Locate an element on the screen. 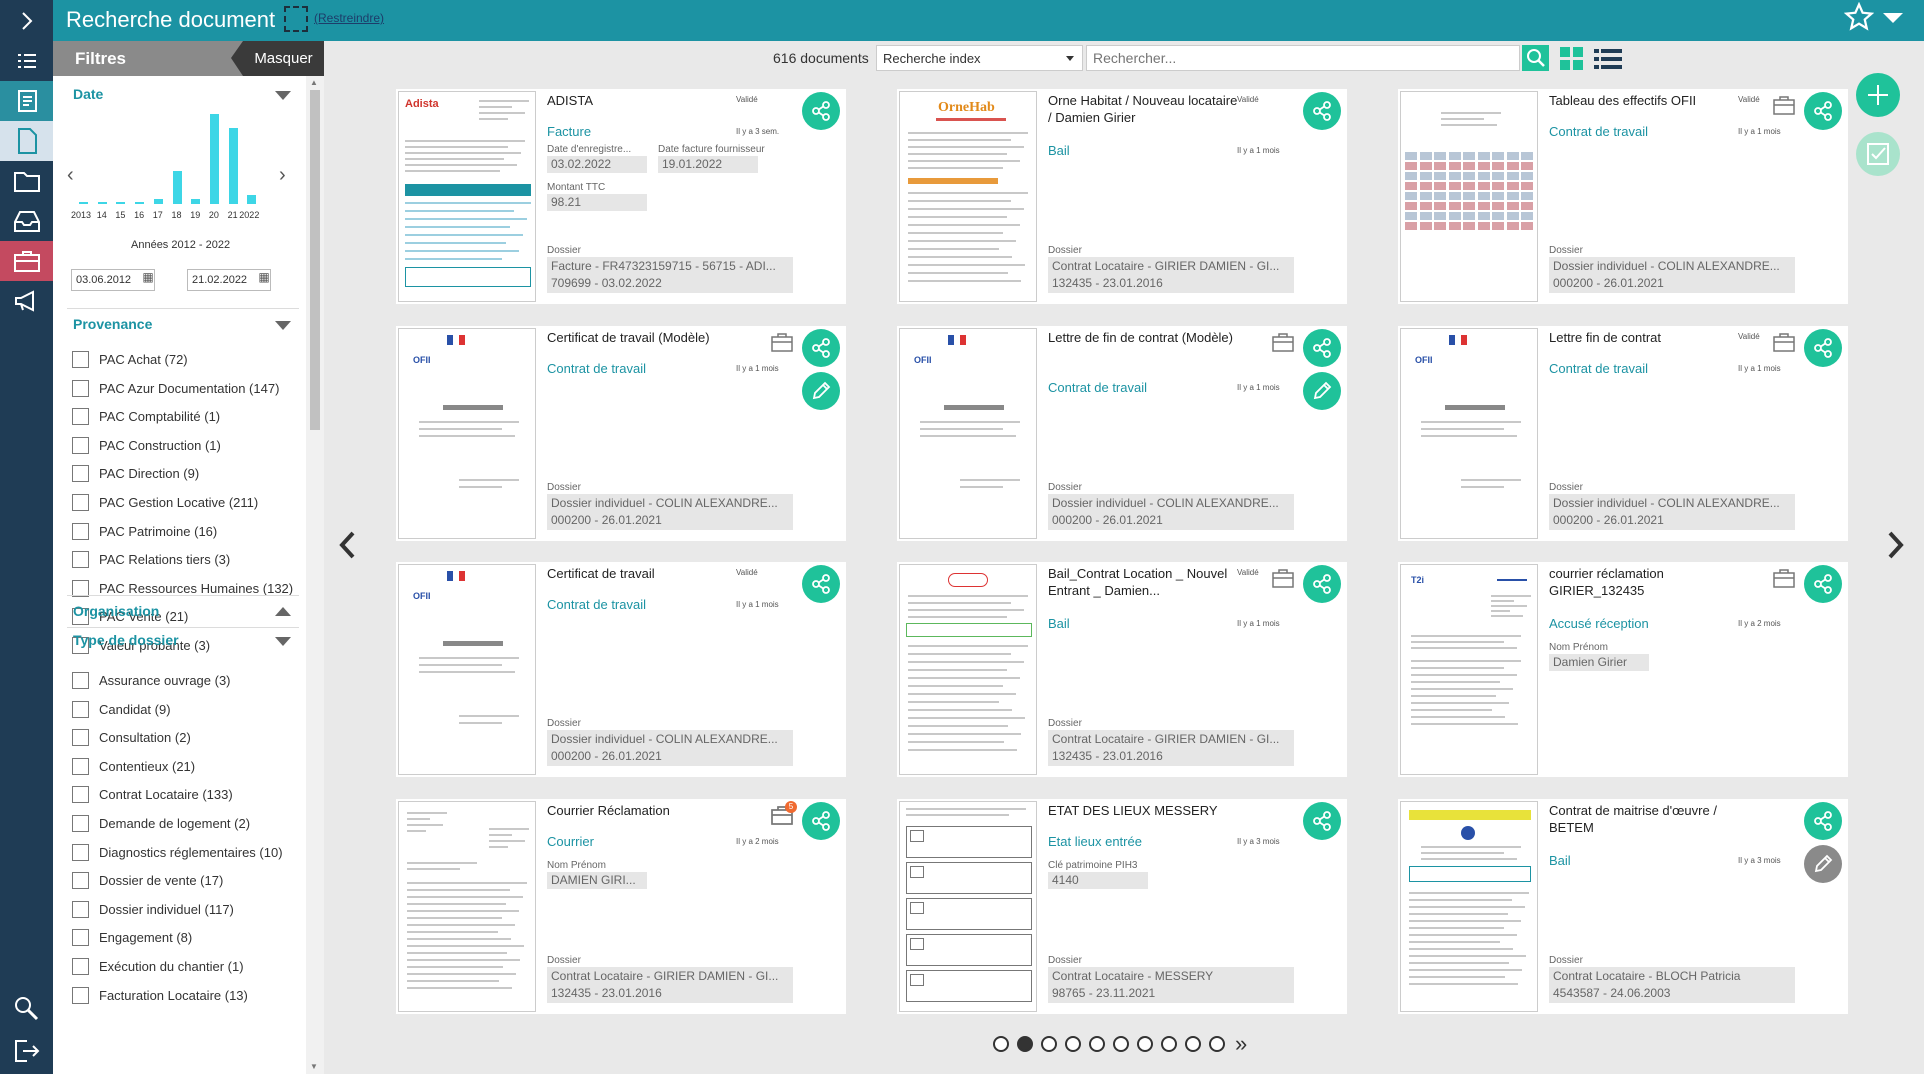  page-dot-current is located at coordinates (1025, 1044).